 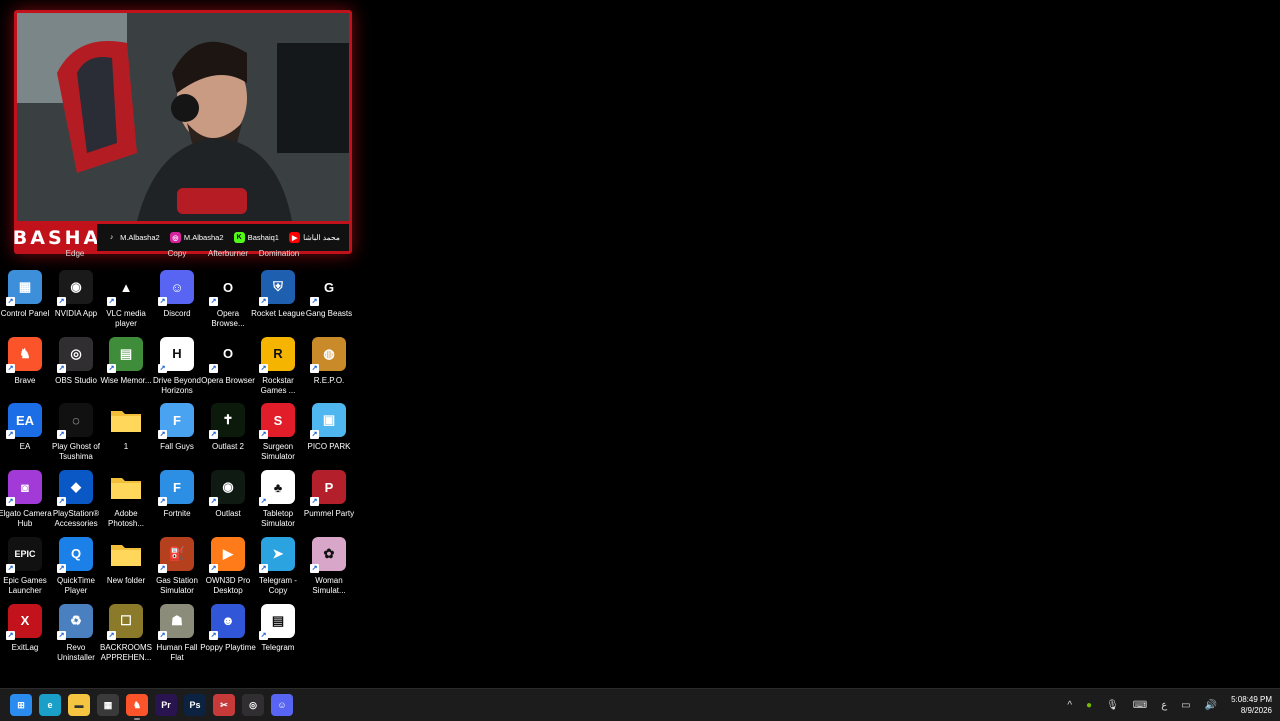 I want to click on network-icon: ▭, so click(x=1185, y=705).